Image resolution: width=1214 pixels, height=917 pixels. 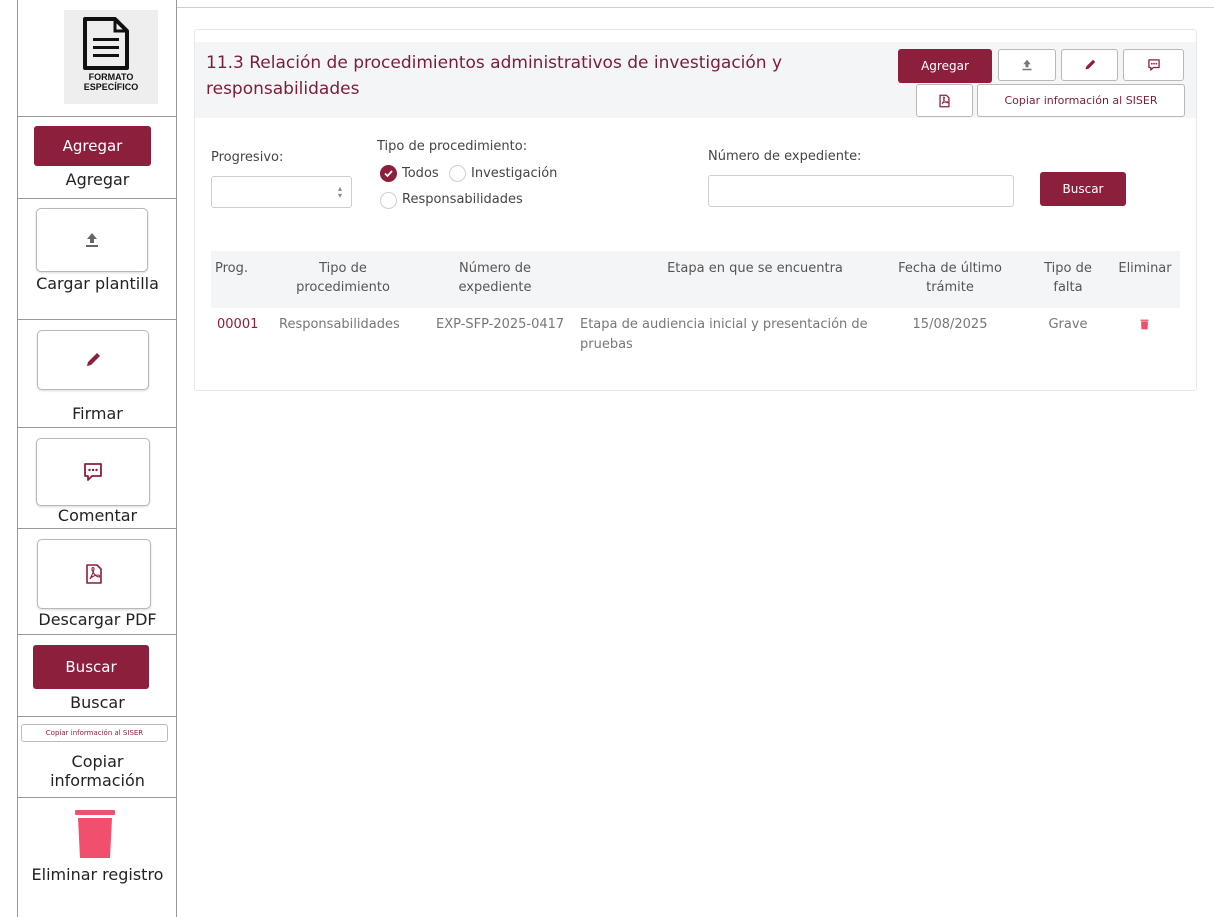 What do you see at coordinates (1145, 268) in the screenshot?
I see `col-header-eliminar: Eliminar` at bounding box center [1145, 268].